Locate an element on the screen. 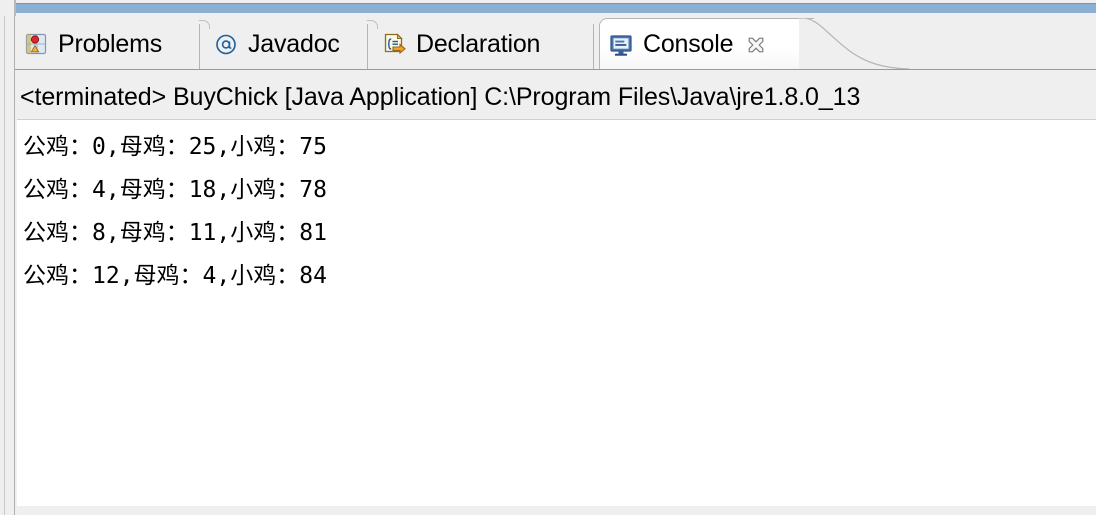 The width and height of the screenshot is (1096, 515). view-bottom-strip is located at coordinates (556, 510).